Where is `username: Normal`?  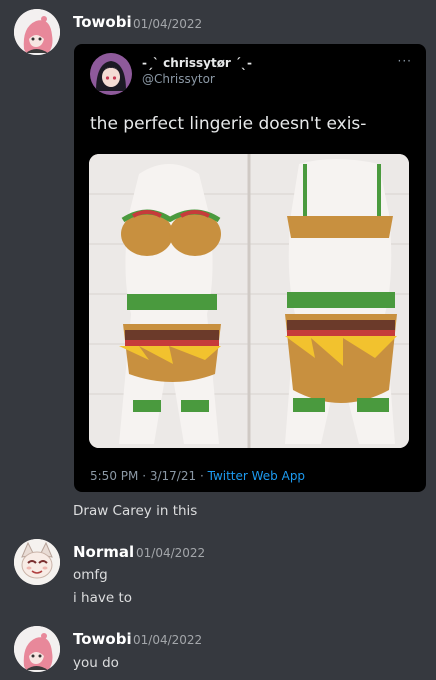
username: Normal is located at coordinates (103, 552).